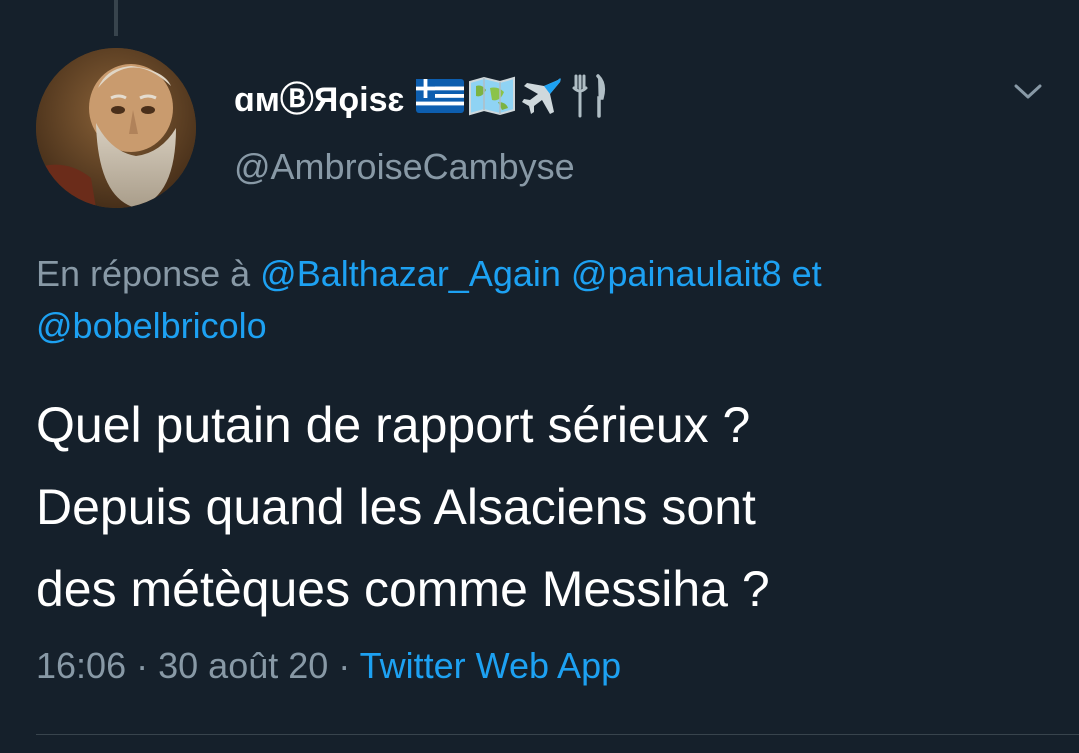 The image size is (1079, 753). Describe the element at coordinates (81, 665) in the screenshot. I see `tweet-time: 16:06` at that location.